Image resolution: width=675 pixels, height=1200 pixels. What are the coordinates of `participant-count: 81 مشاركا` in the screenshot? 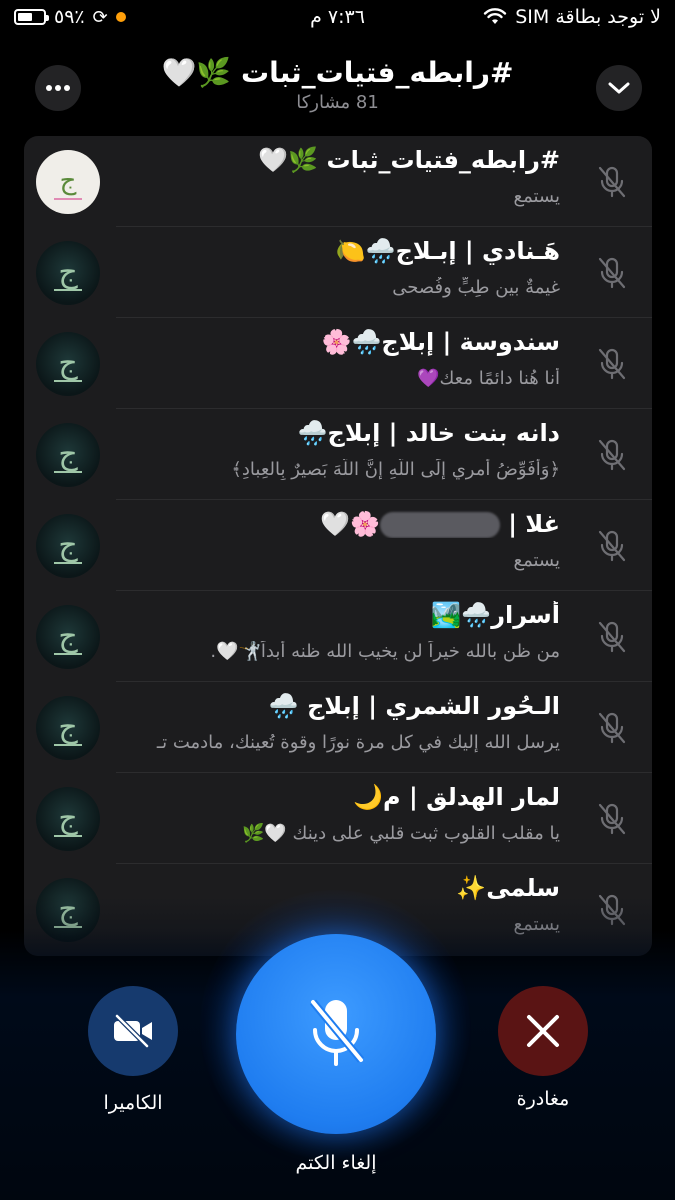 It's located at (337, 102).